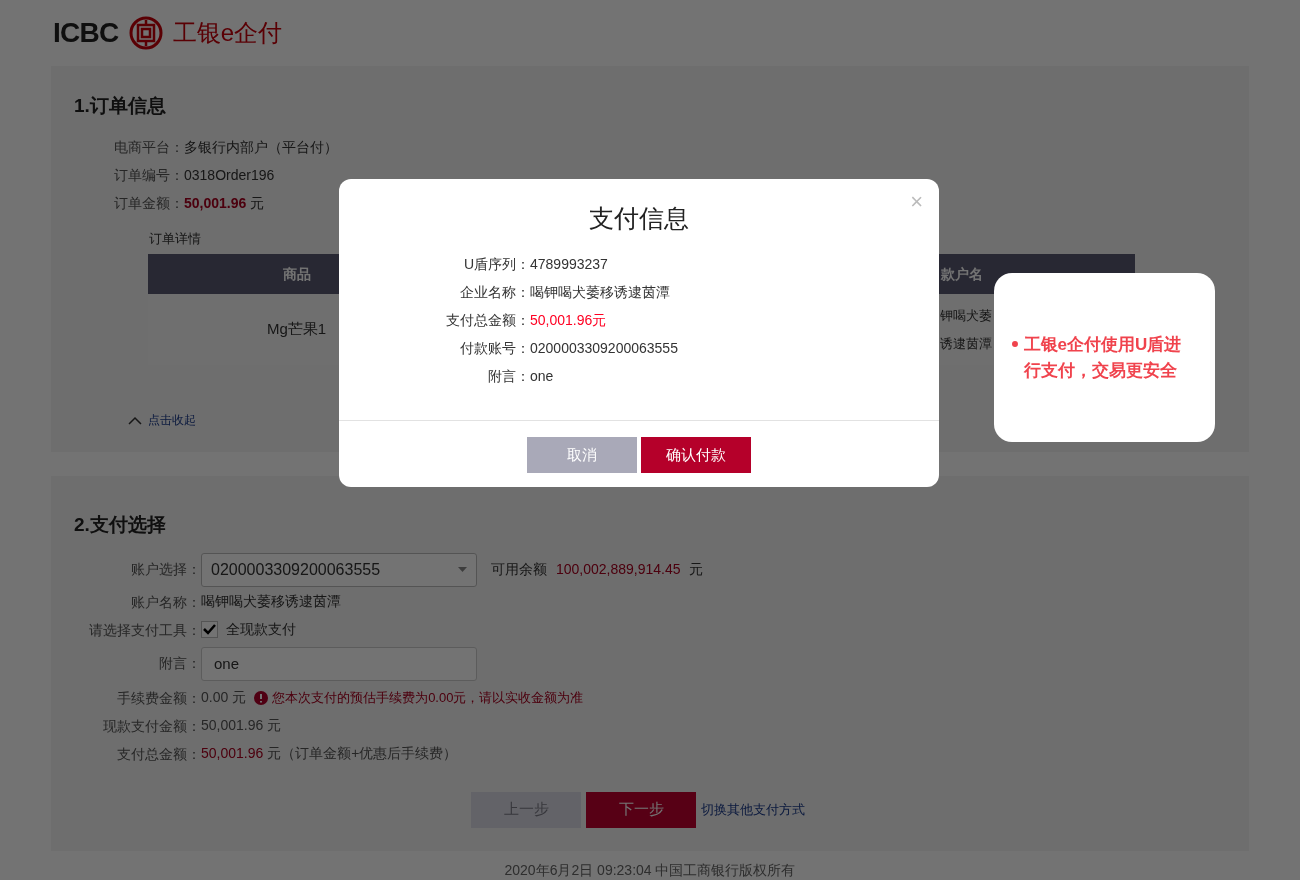  Describe the element at coordinates (271, 601) in the screenshot. I see `field-value: 喝钾喝犬萎移诱逮茵潭` at that location.